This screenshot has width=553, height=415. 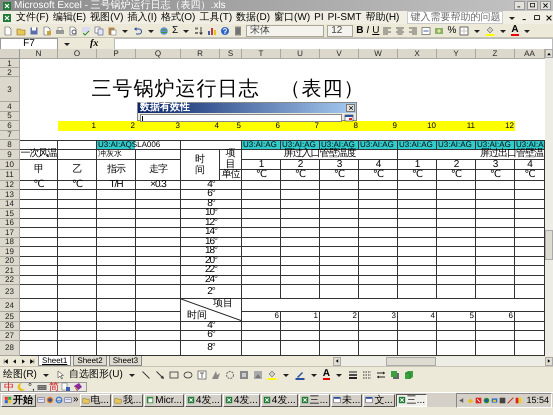 I want to click on column-header: S, so click(x=231, y=54).